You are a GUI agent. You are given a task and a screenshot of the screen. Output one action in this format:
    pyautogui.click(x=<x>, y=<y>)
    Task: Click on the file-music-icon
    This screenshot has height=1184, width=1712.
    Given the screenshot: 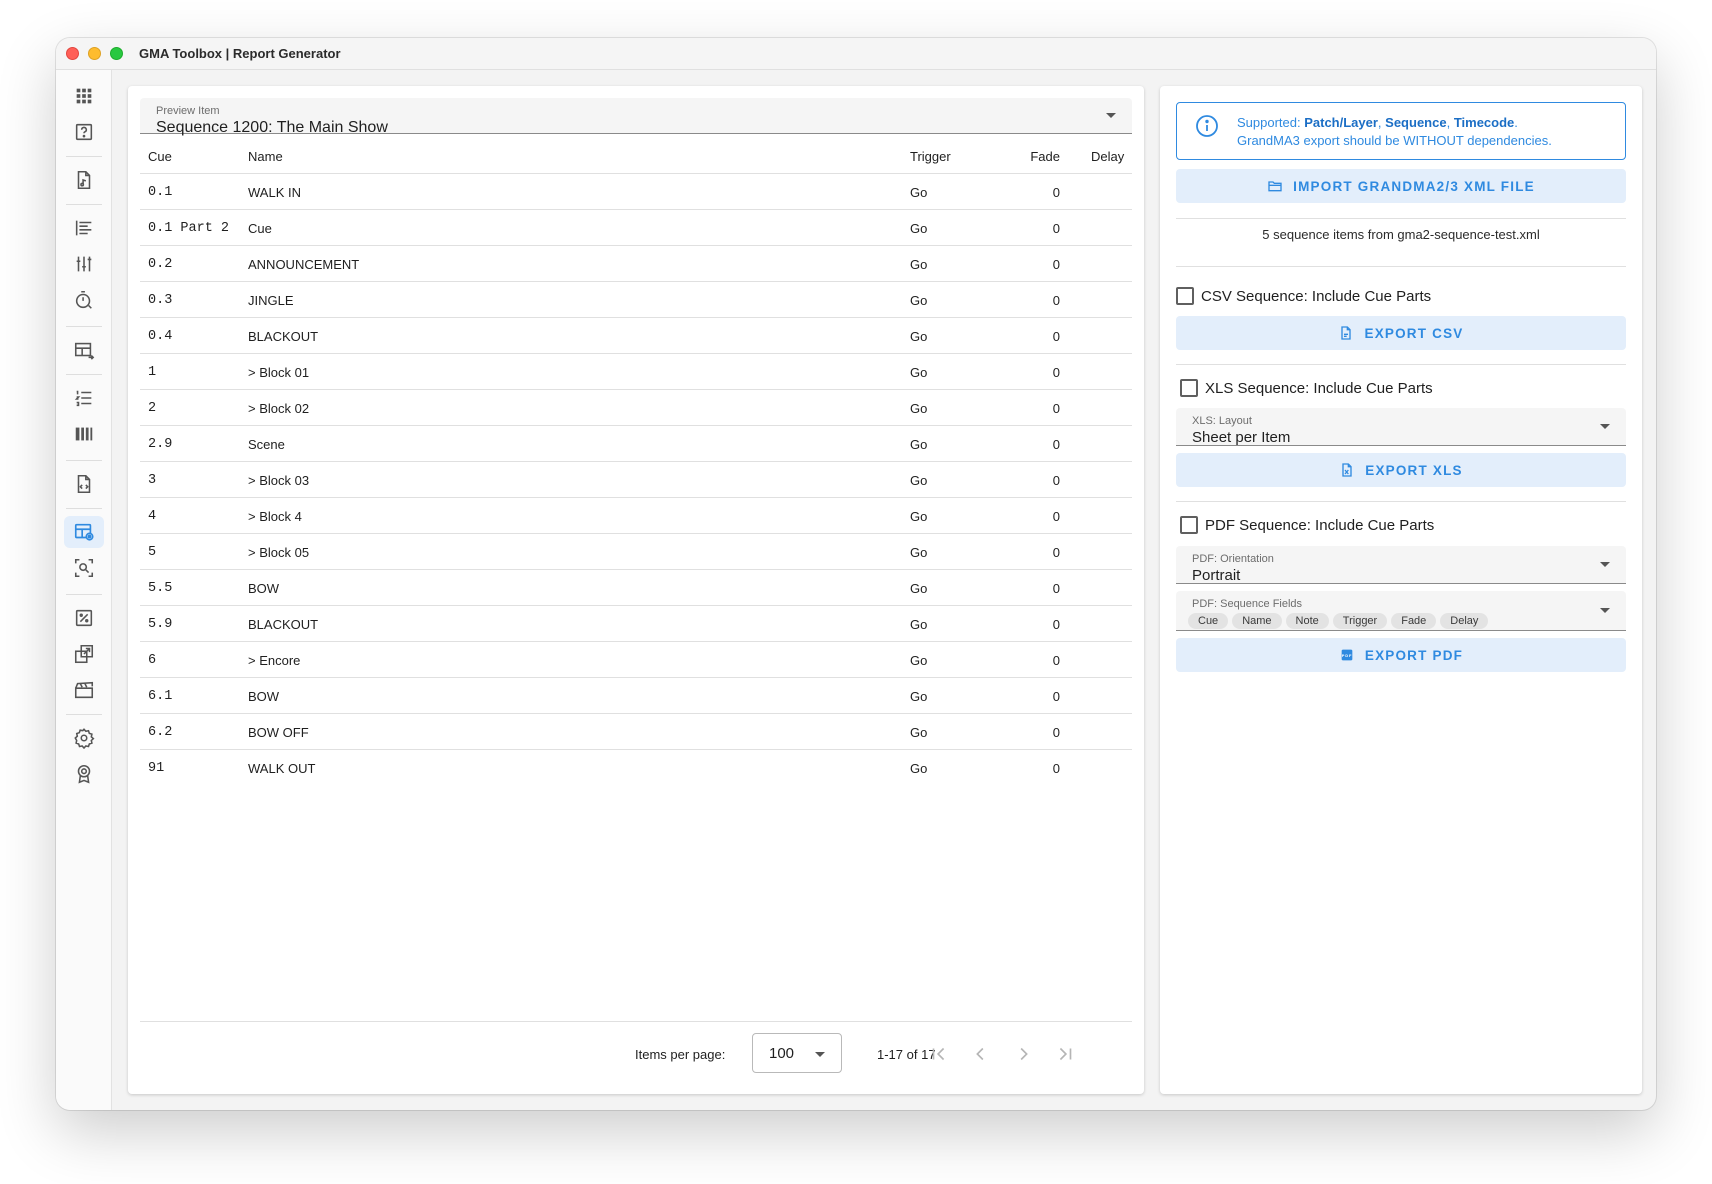 What is the action you would take?
    pyautogui.click(x=84, y=180)
    